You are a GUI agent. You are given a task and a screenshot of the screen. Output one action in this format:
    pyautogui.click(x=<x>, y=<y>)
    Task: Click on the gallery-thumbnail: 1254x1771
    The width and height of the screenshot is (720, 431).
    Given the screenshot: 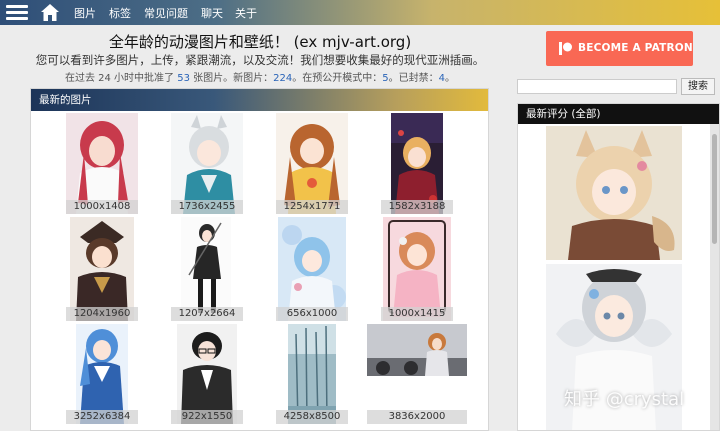 What is the action you would take?
    pyautogui.click(x=312, y=163)
    